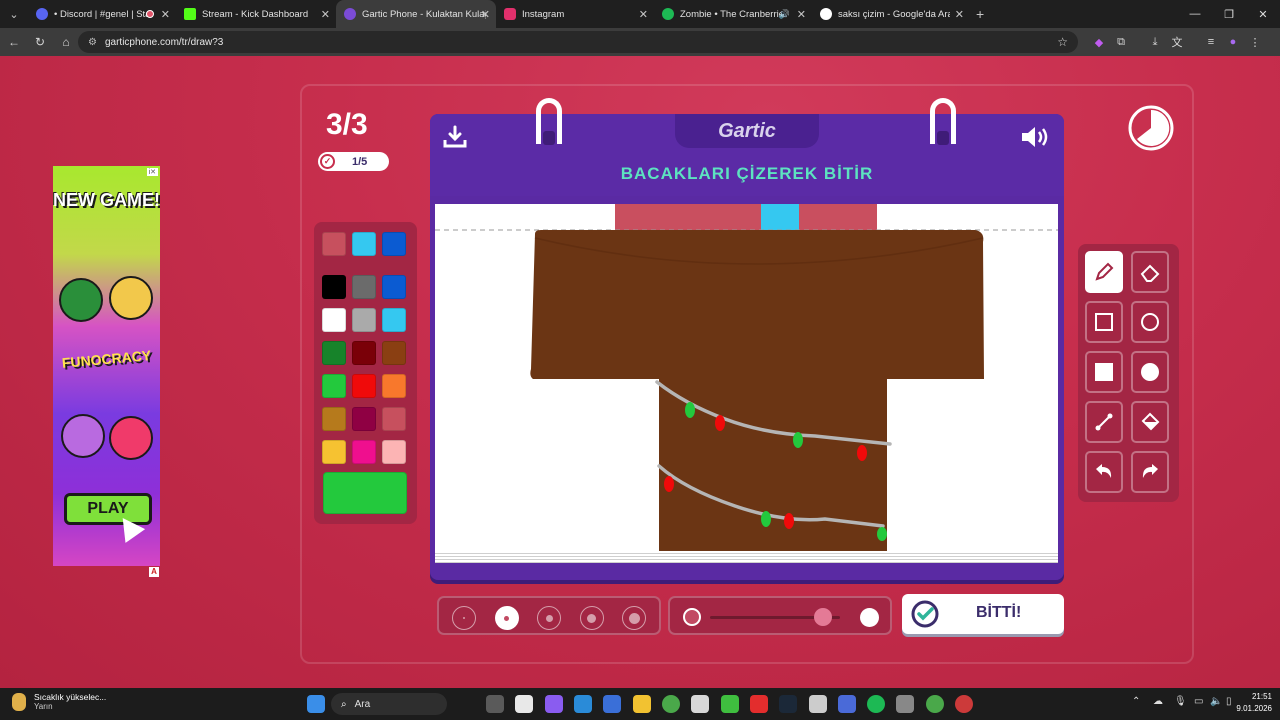 The image size is (1280, 720). Describe the element at coordinates (891, 14) in the screenshot. I see `tab-google-search: saksı çizim - Google'da Ara ✕` at that location.